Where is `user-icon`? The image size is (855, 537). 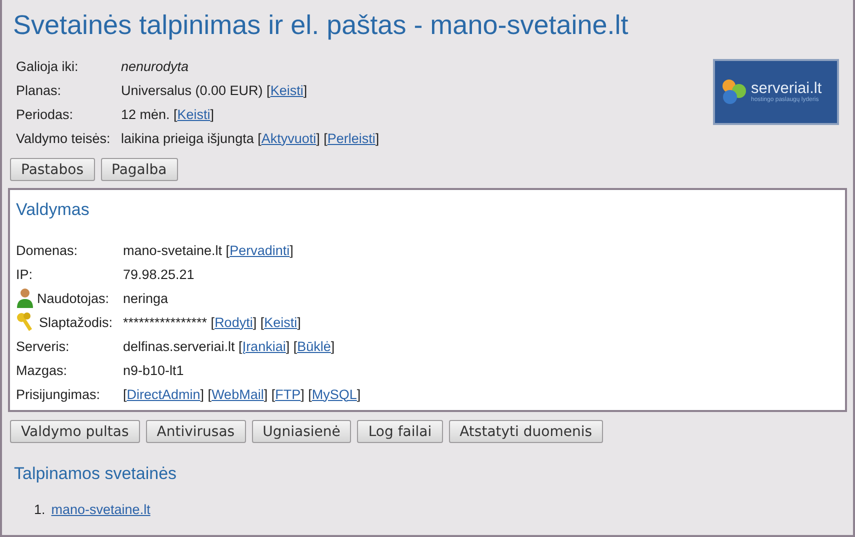
user-icon is located at coordinates (25, 298).